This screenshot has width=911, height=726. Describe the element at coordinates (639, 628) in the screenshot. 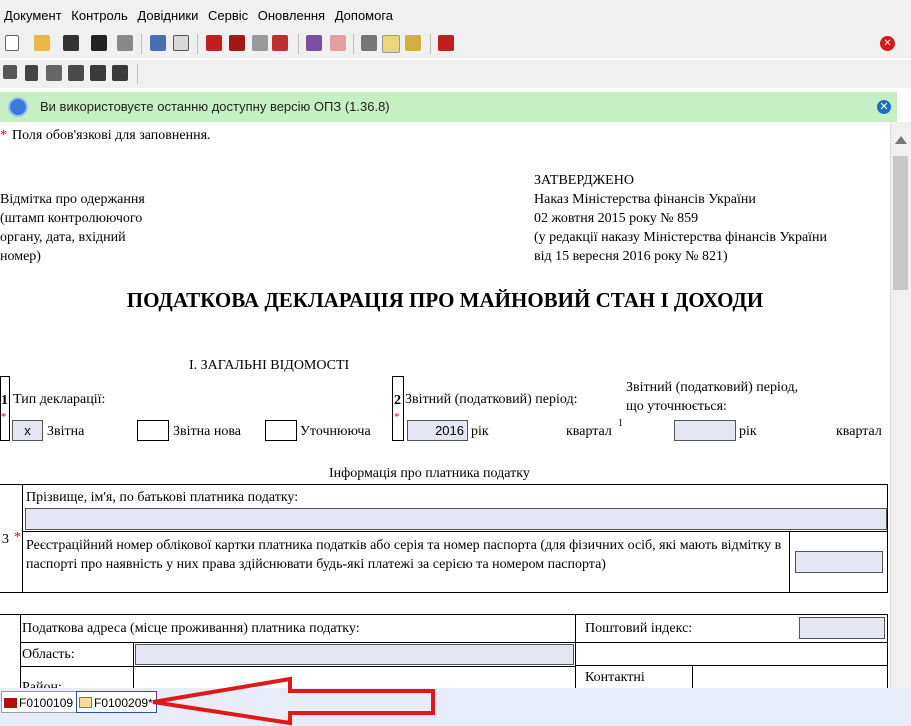

I see `postal-code-label: Поштовий індекс:` at that location.